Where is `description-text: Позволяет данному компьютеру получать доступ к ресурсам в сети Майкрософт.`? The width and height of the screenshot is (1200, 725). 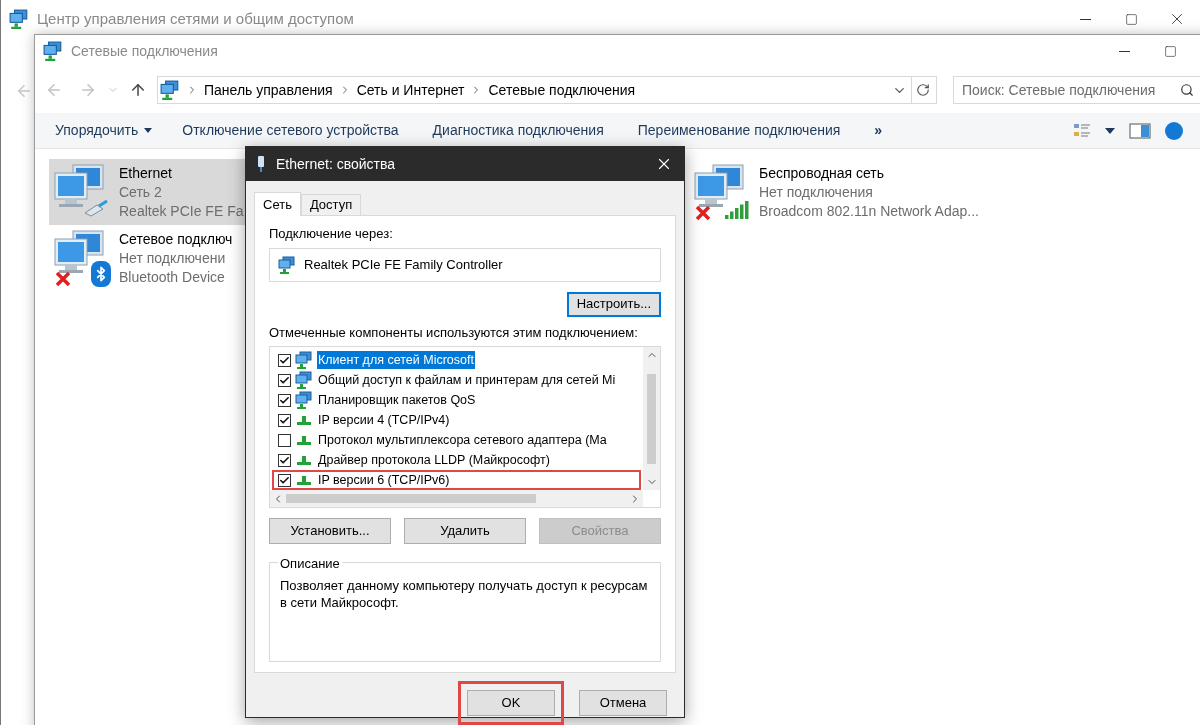 description-text: Позволяет данному компьютеру получать доступ к ресурсам в сети Майкрософт. is located at coordinates (464, 594).